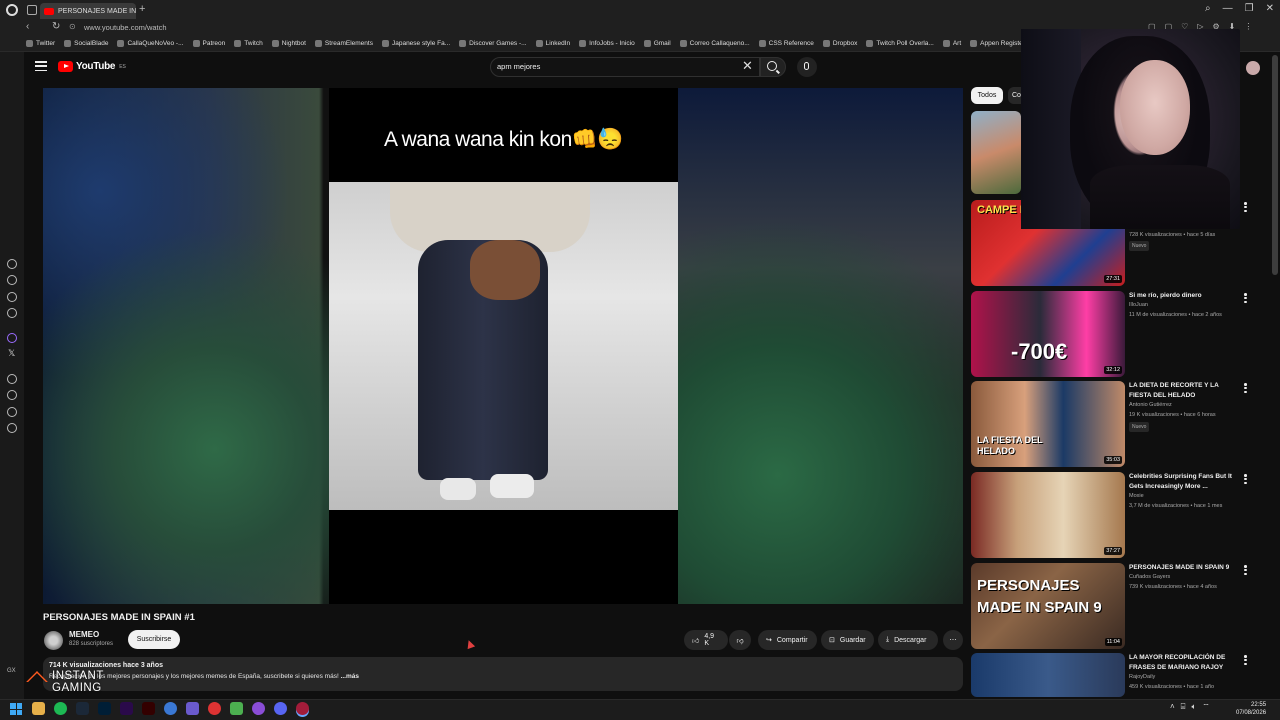 The image size is (1280, 720). What do you see at coordinates (41, 66) in the screenshot?
I see `menu-icon` at bounding box center [41, 66].